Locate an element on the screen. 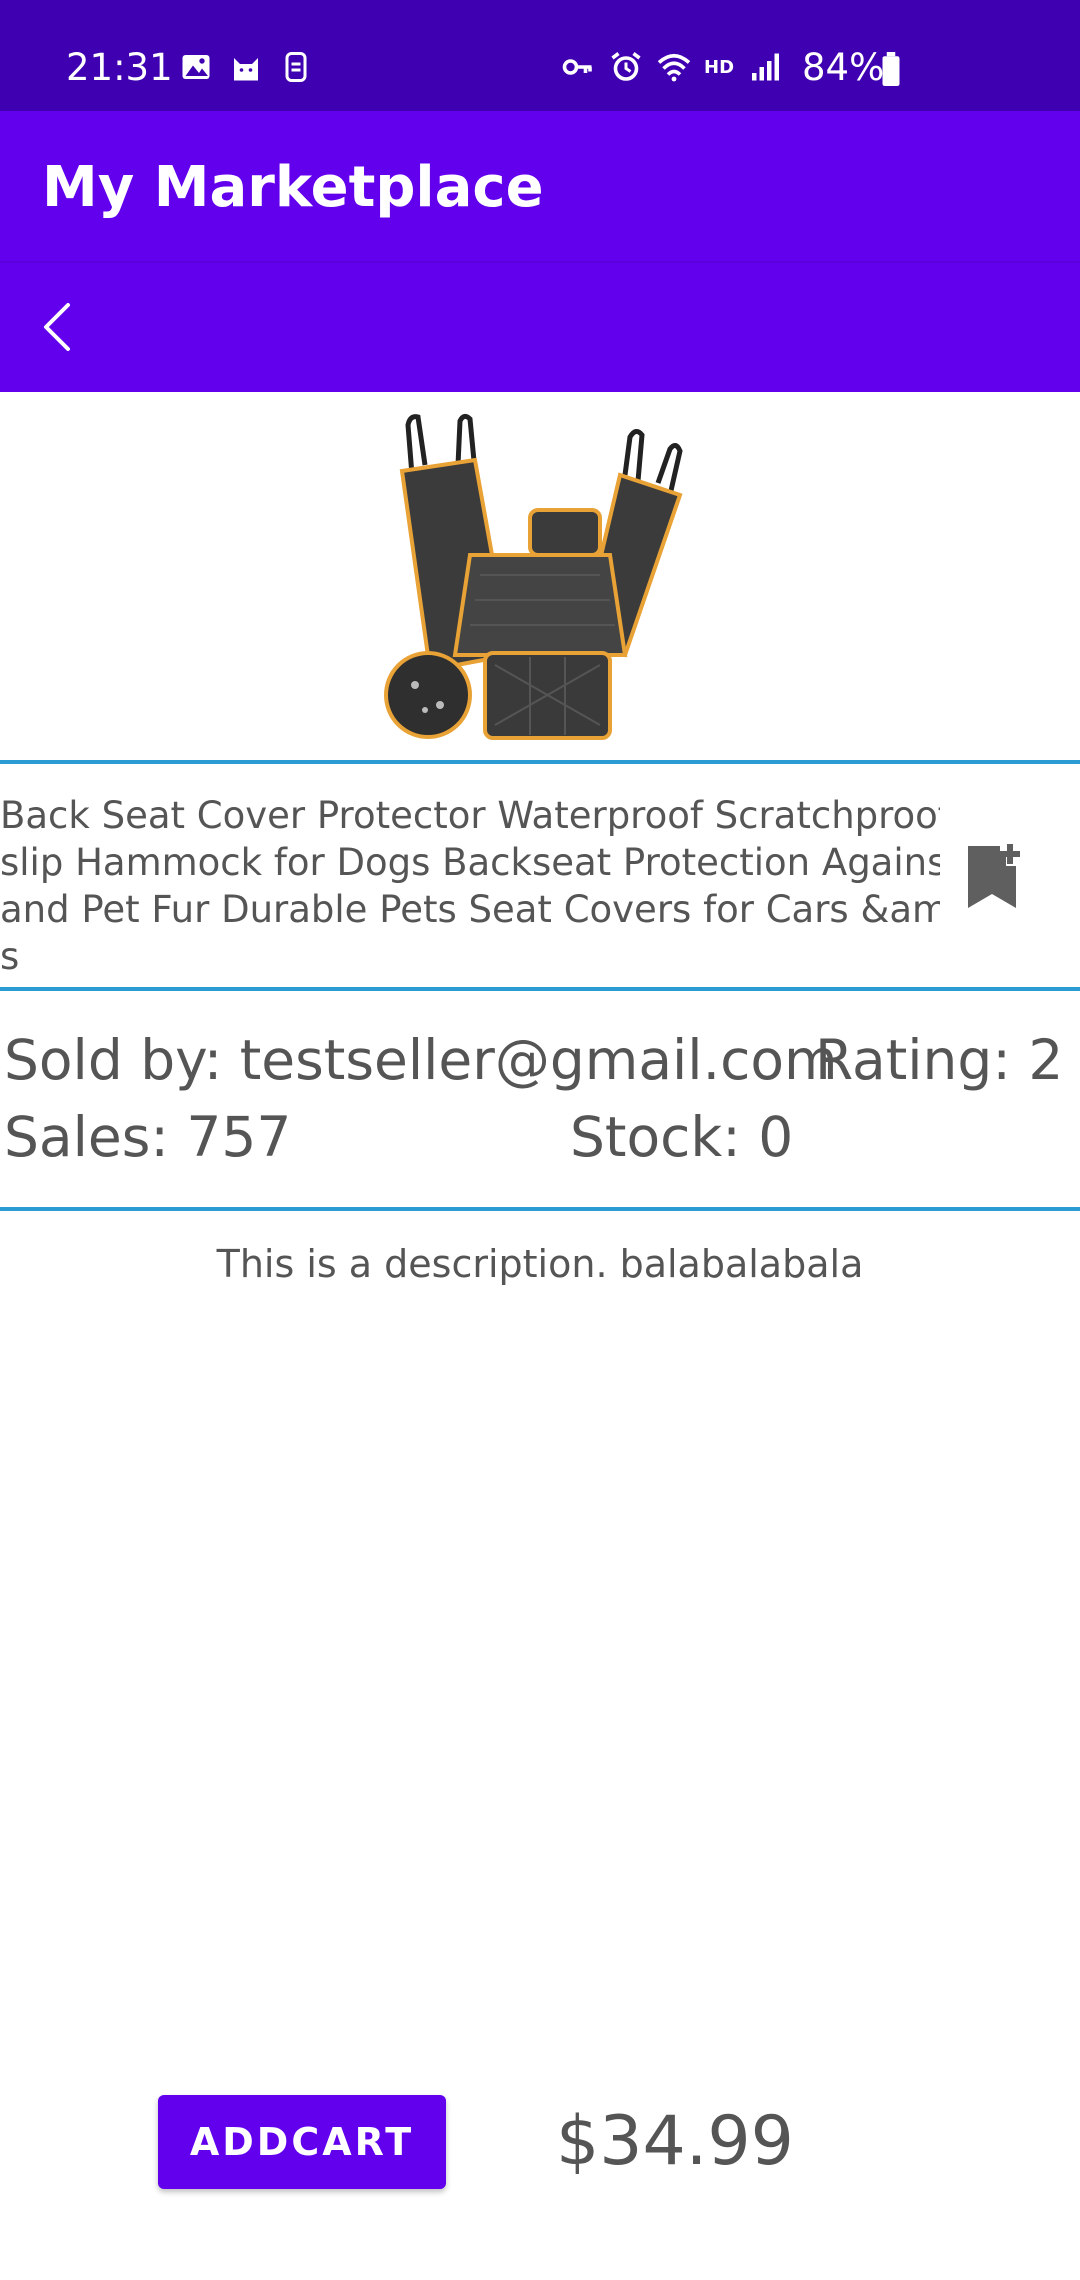 The image size is (1080, 2280). navigation-bar is located at coordinates (540, 326).